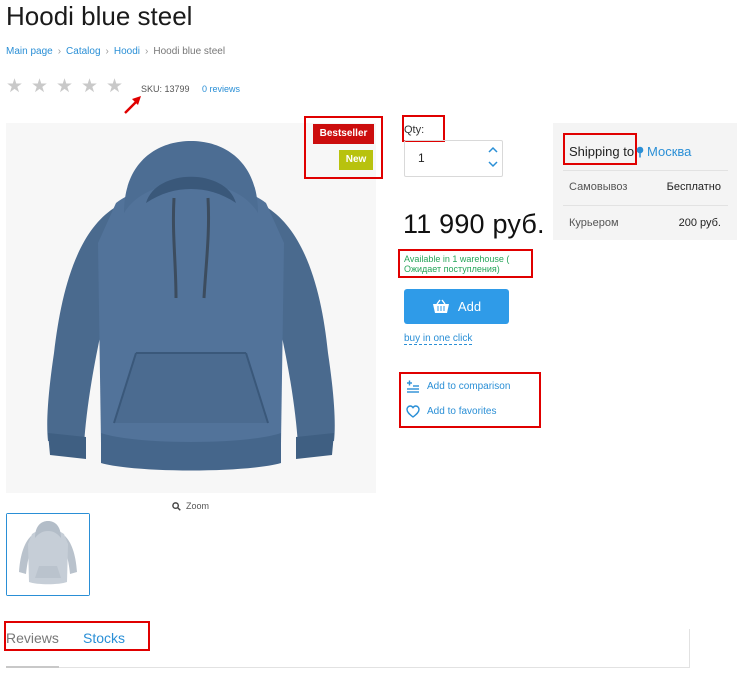  I want to click on shipping-method-price: 200 руб., so click(699, 223).